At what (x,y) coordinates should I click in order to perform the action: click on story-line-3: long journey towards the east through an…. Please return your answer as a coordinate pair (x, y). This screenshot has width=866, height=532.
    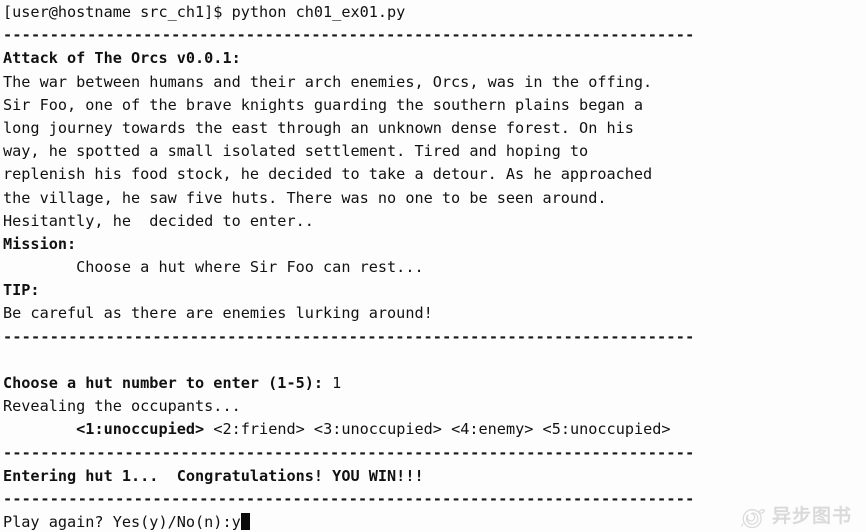
    Looking at the image, I should click on (318, 127).